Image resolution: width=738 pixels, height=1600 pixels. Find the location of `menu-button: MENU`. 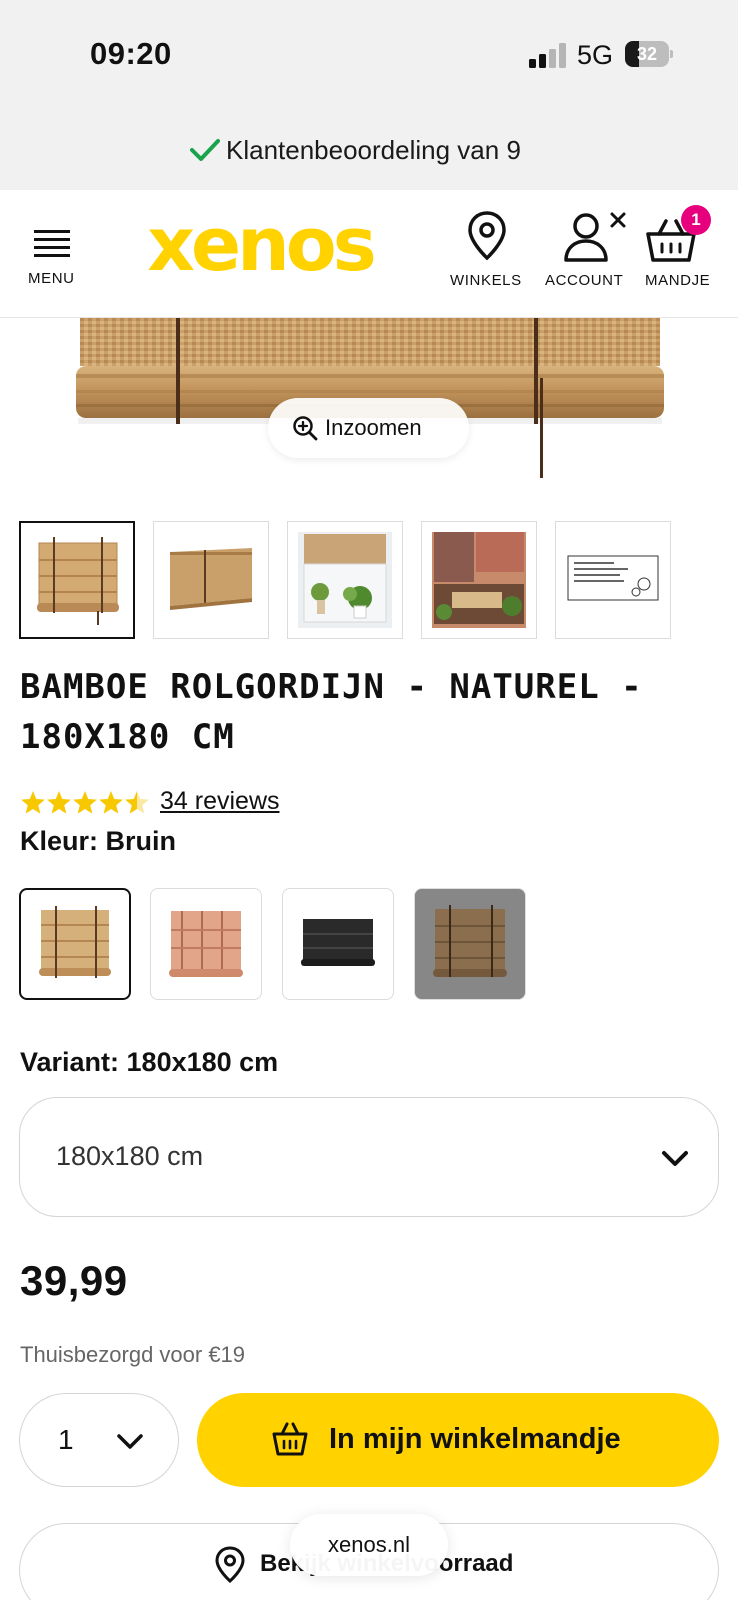

menu-button: MENU is located at coordinates (53, 255).